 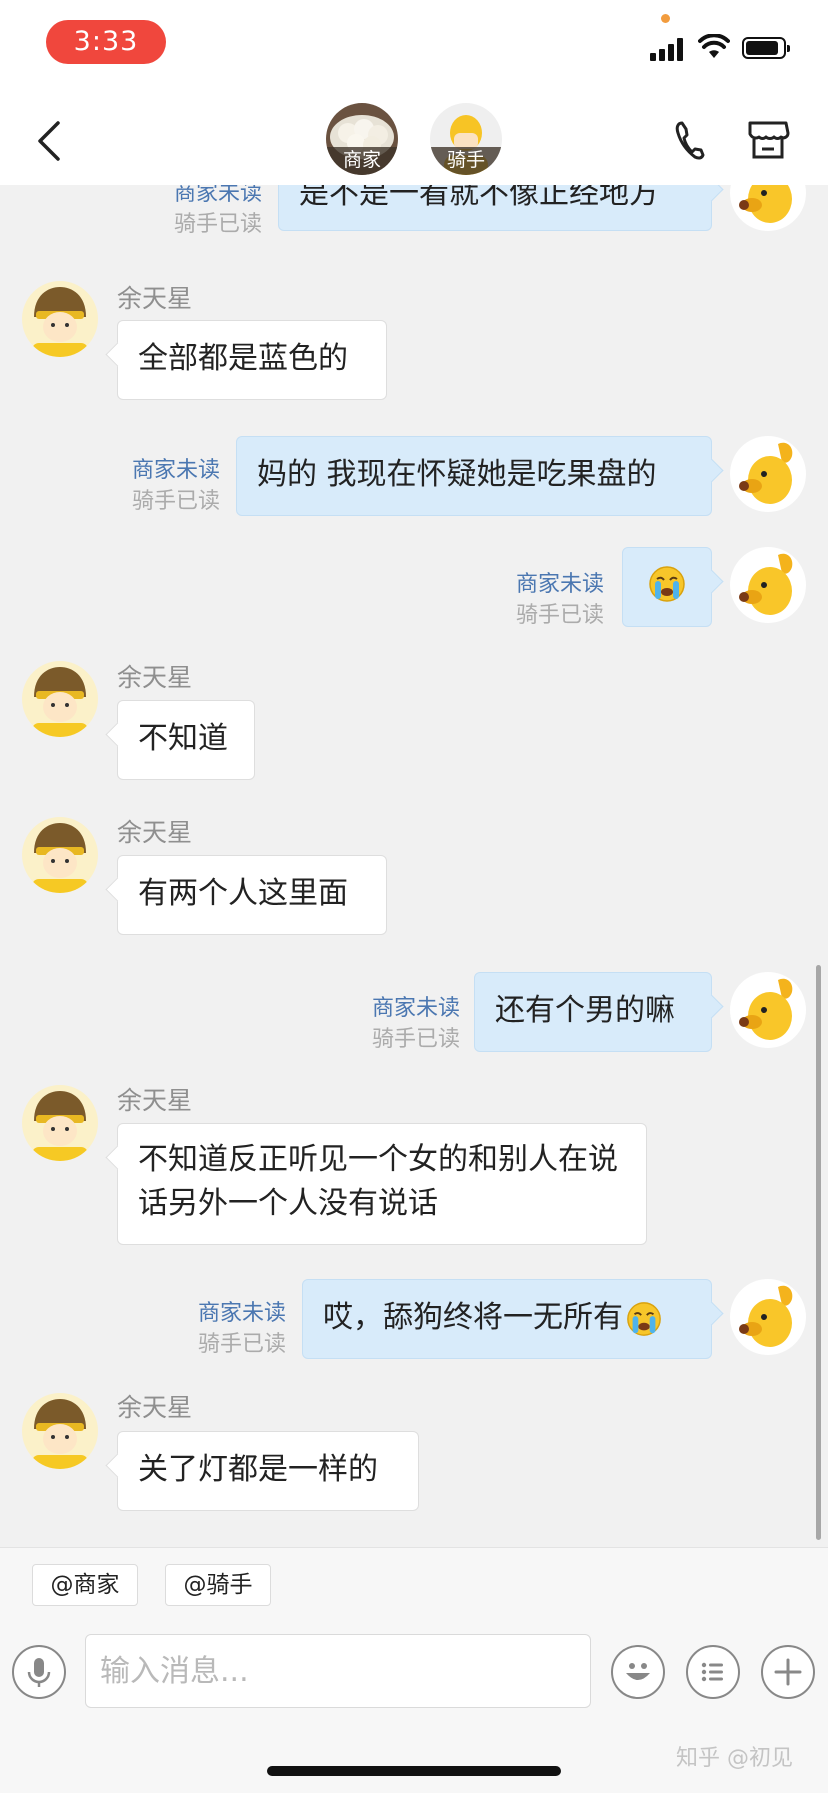 I want to click on smiley-icon, so click(x=638, y=1671).